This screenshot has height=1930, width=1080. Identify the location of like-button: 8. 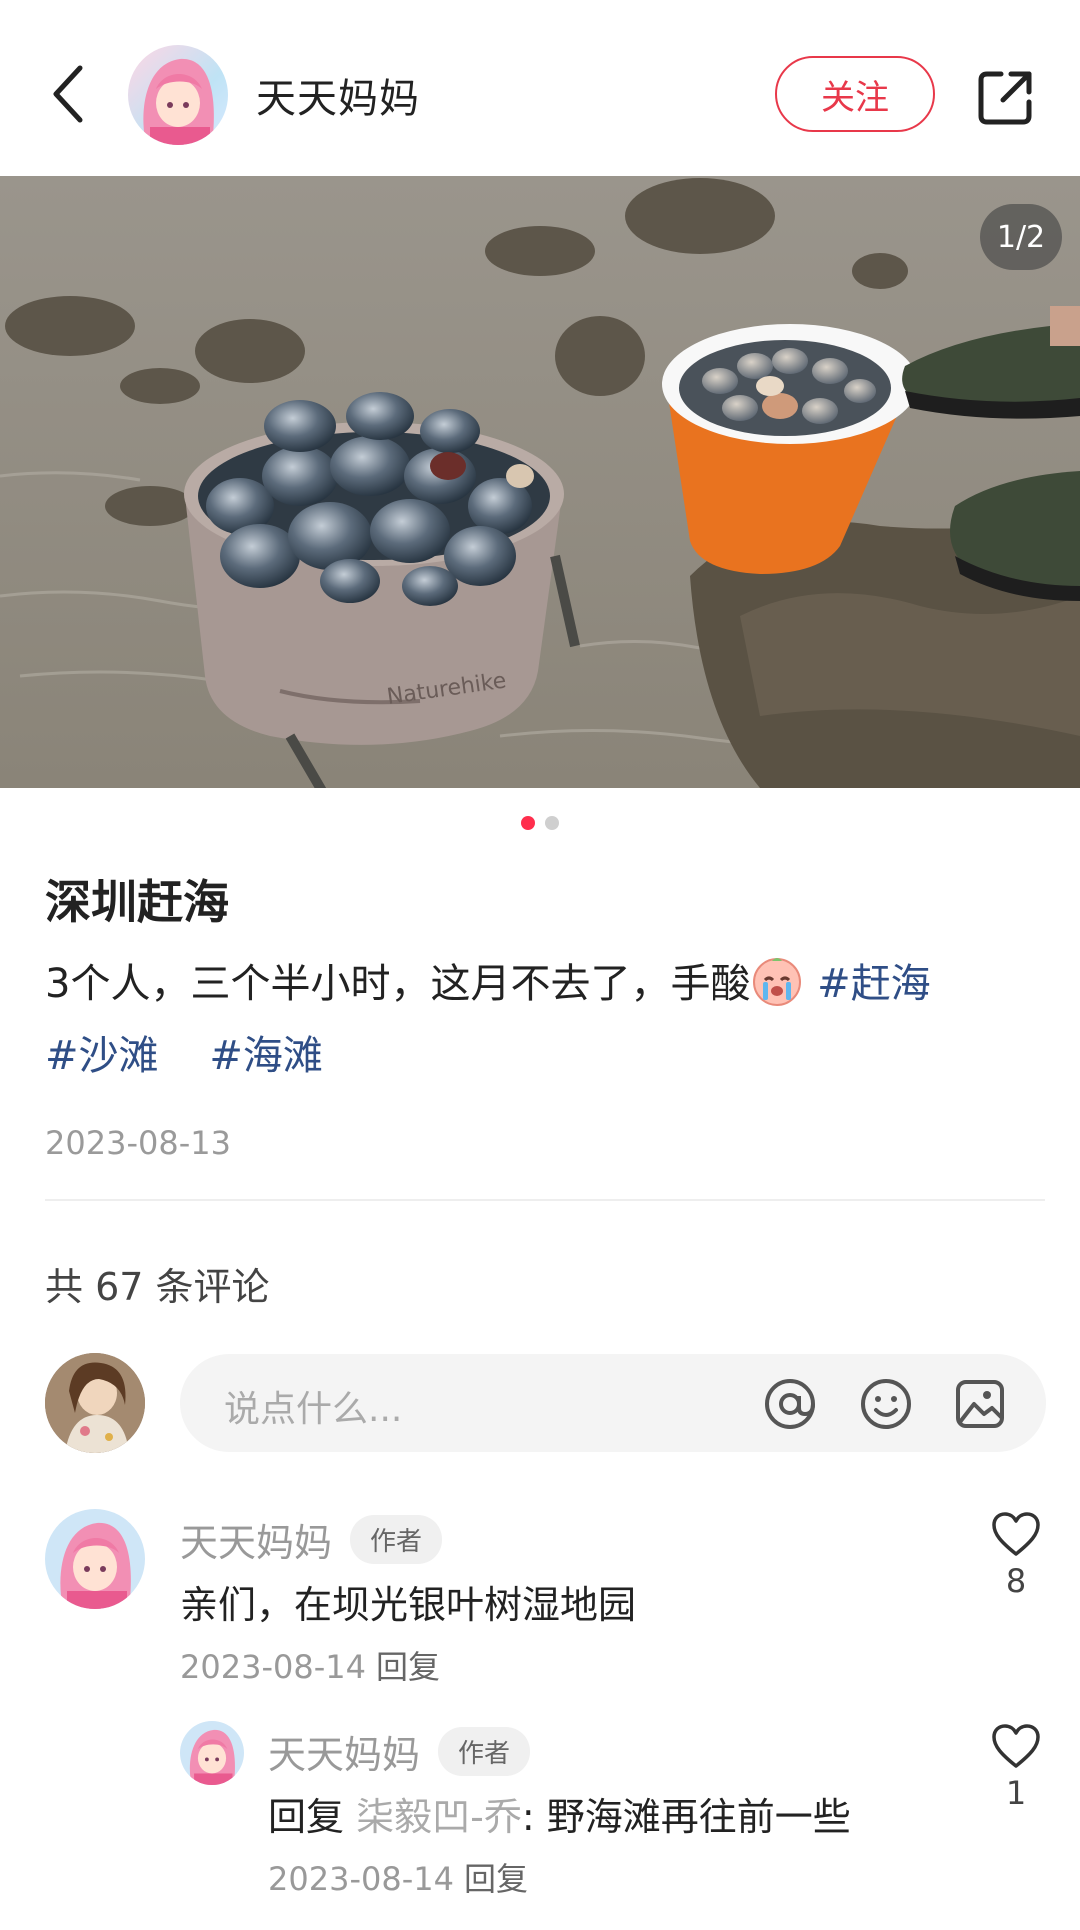
(1016, 1556).